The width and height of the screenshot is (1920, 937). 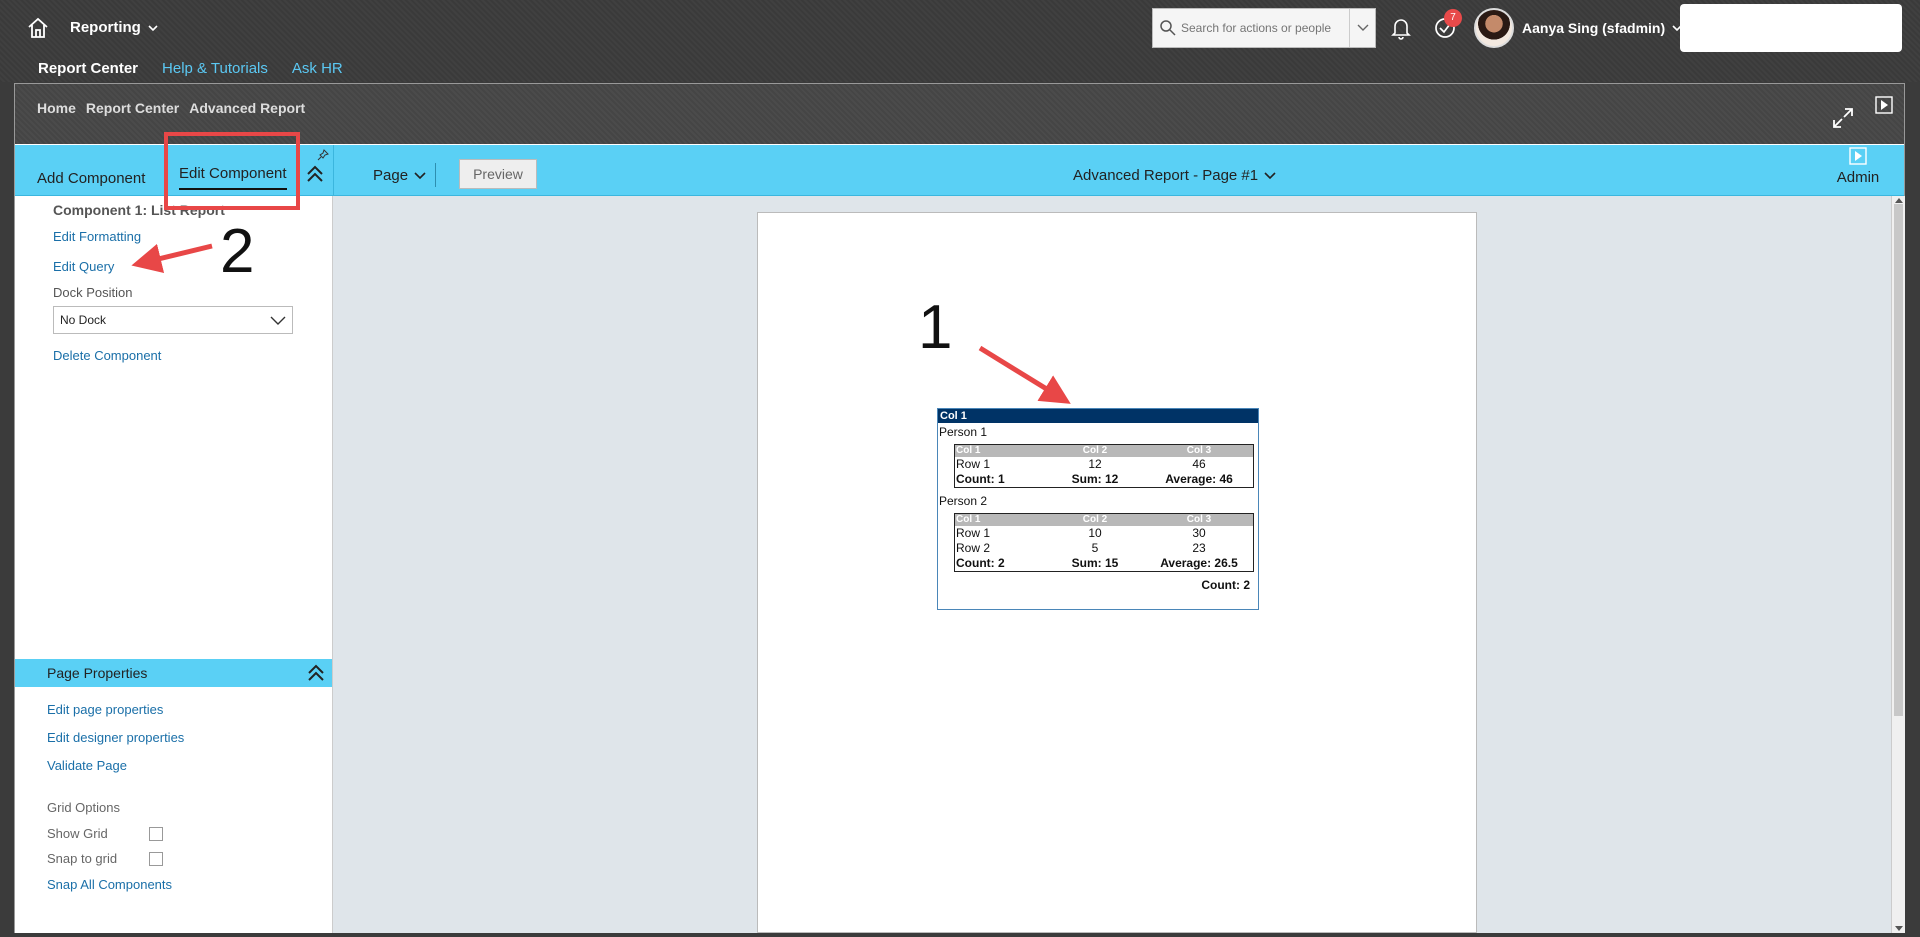 I want to click on table-row: Row 2 5 23, so click(x=1104, y=548).